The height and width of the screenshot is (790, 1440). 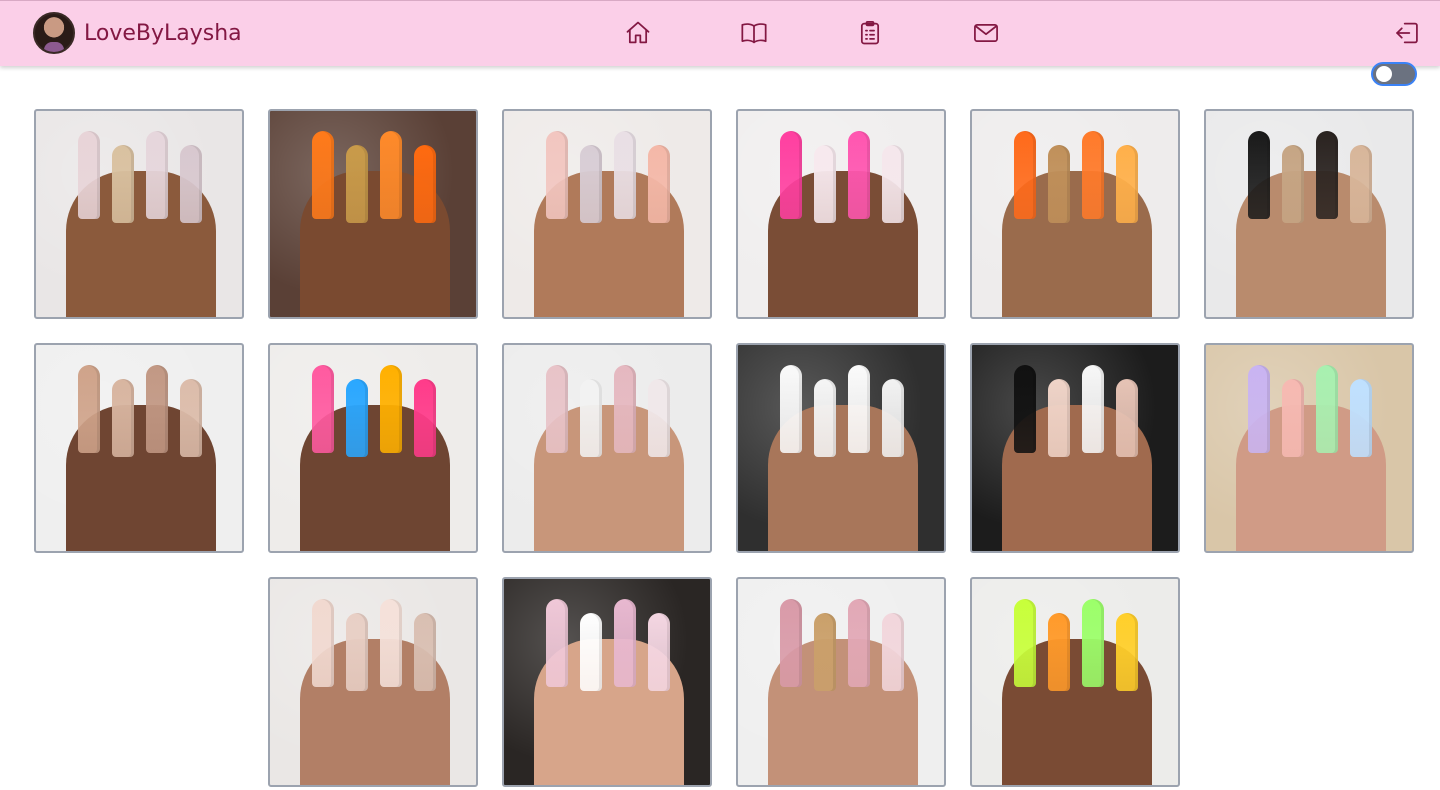 What do you see at coordinates (1394, 74) in the screenshot?
I see `theme-toggle` at bounding box center [1394, 74].